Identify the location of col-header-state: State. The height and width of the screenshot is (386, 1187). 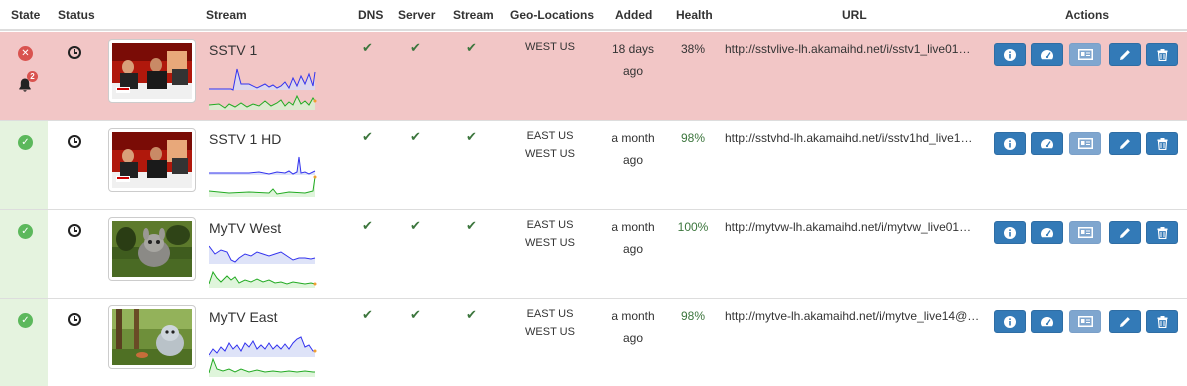
(26, 15).